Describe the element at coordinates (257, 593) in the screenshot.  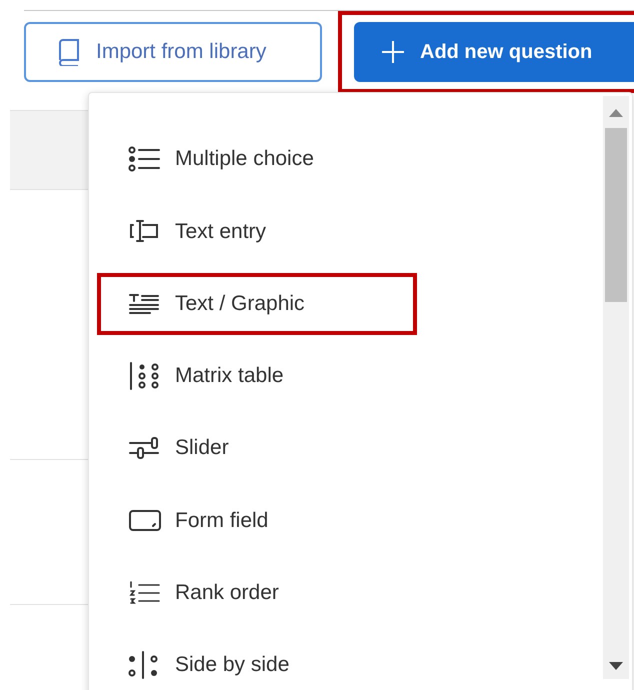
I see `question-type-item: Rank order` at that location.